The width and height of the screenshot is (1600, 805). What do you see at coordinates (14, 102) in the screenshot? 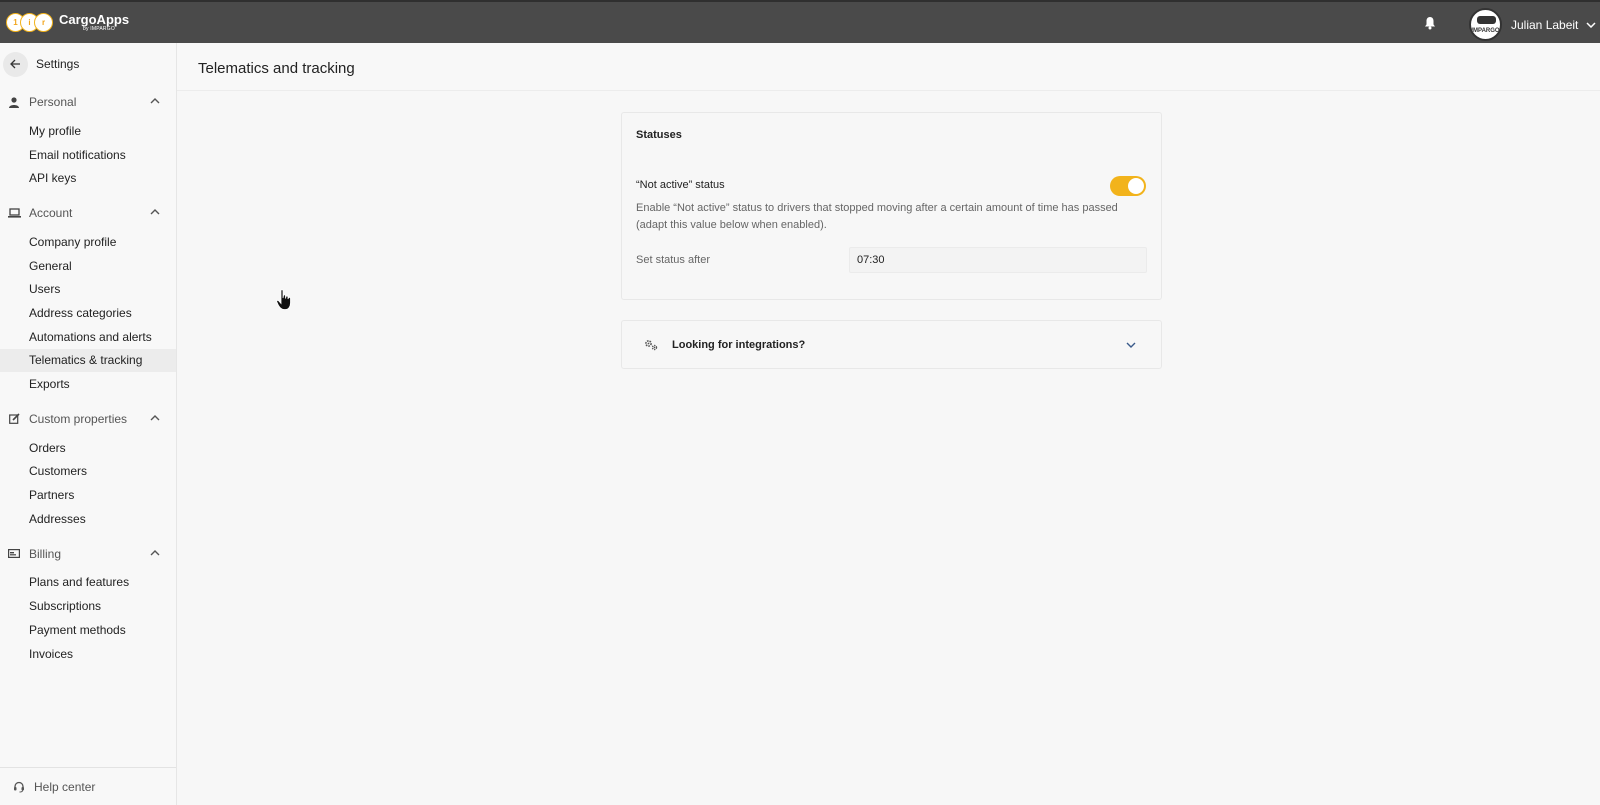
I see `person-icon` at bounding box center [14, 102].